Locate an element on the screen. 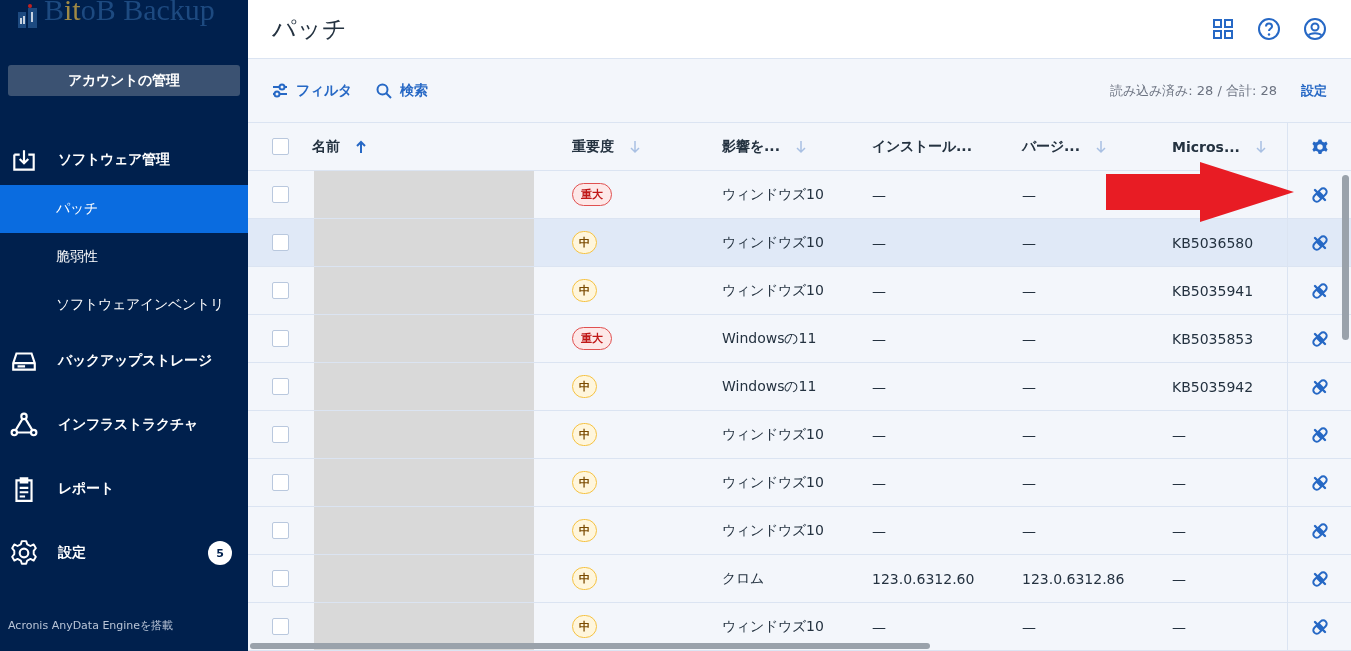 Image resolution: width=1351 pixels, height=651 pixels. sliders-icon is located at coordinates (280, 90).